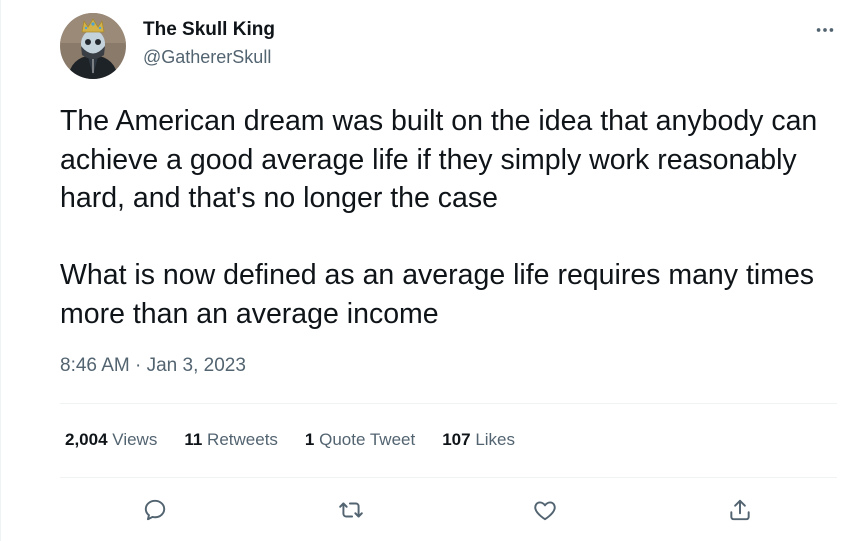 Image resolution: width=859 pixels, height=541 pixels. Describe the element at coordinates (196, 365) in the screenshot. I see `tweet-date: Jan 3, 2023` at that location.